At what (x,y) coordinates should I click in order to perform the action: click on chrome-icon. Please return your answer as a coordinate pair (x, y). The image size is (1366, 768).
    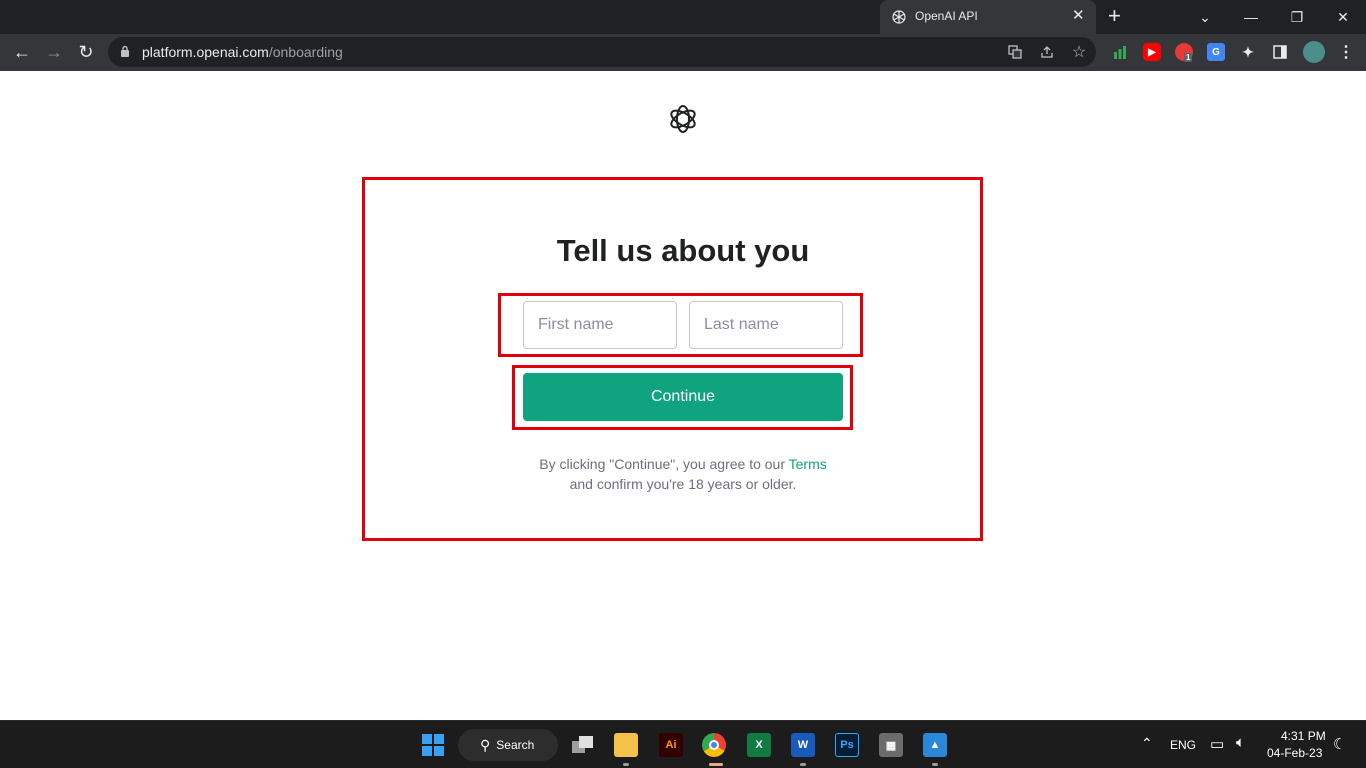
    Looking at the image, I should click on (714, 745).